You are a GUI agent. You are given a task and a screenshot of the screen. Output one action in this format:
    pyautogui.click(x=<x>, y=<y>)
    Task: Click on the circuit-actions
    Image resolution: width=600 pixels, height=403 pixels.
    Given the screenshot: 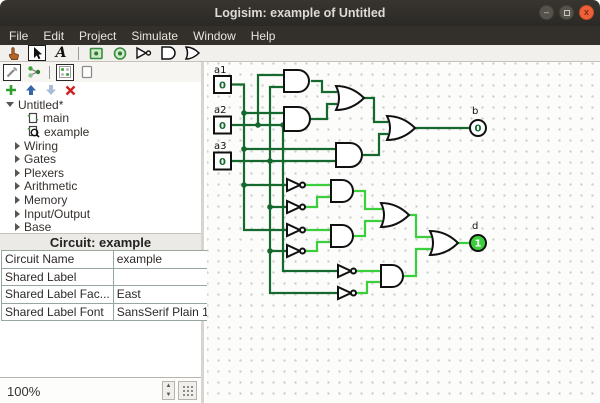 What is the action you would take?
    pyautogui.click(x=100, y=90)
    